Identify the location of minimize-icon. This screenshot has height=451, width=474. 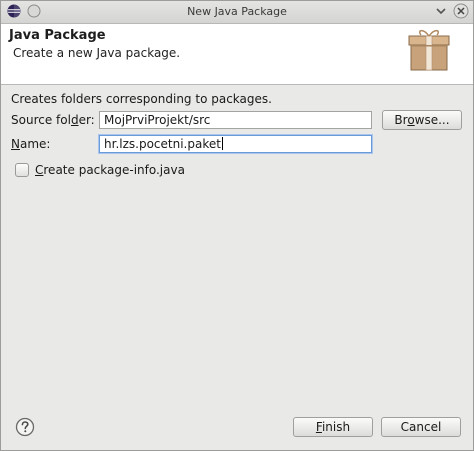
(441, 11).